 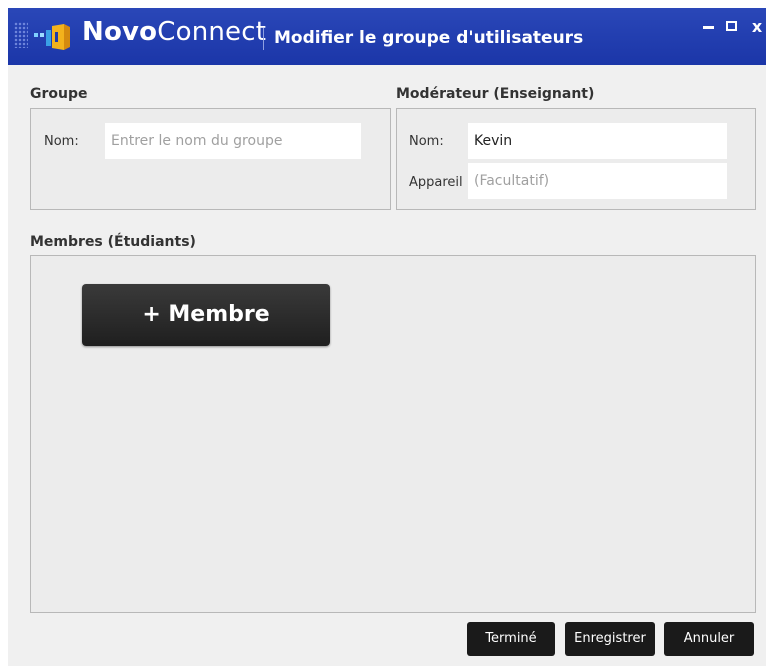 I want to click on close-button: x, so click(x=757, y=27).